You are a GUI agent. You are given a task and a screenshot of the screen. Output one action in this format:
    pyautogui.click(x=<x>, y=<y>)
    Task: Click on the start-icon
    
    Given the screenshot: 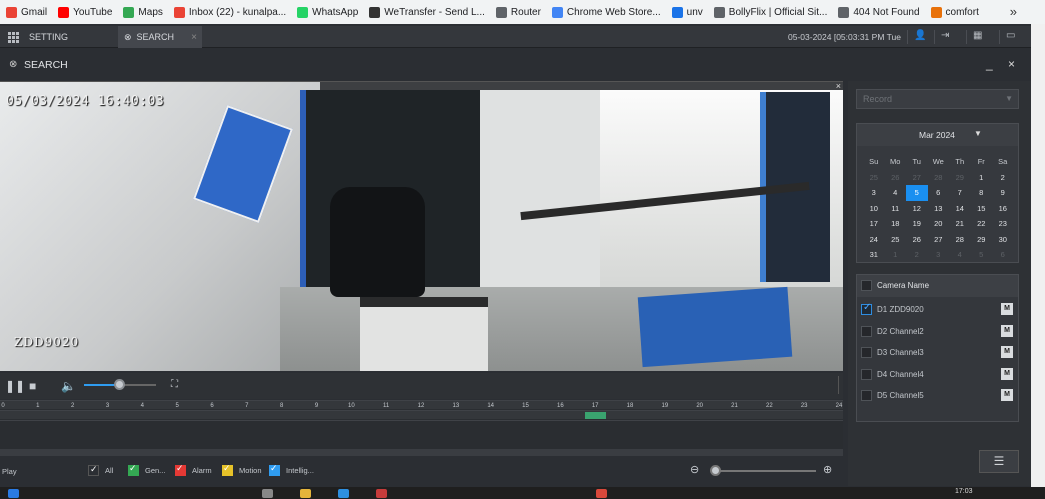 What is the action you would take?
    pyautogui.click(x=13, y=493)
    